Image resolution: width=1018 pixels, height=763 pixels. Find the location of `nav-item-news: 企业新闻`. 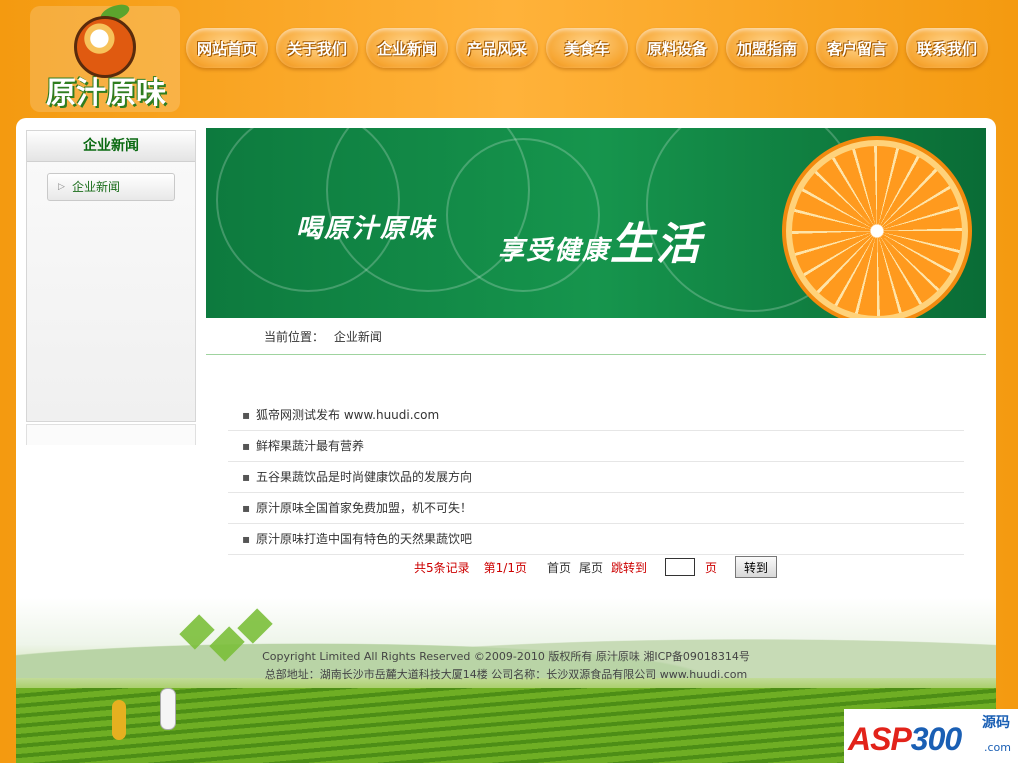

nav-item-news: 企业新闻 is located at coordinates (407, 48).